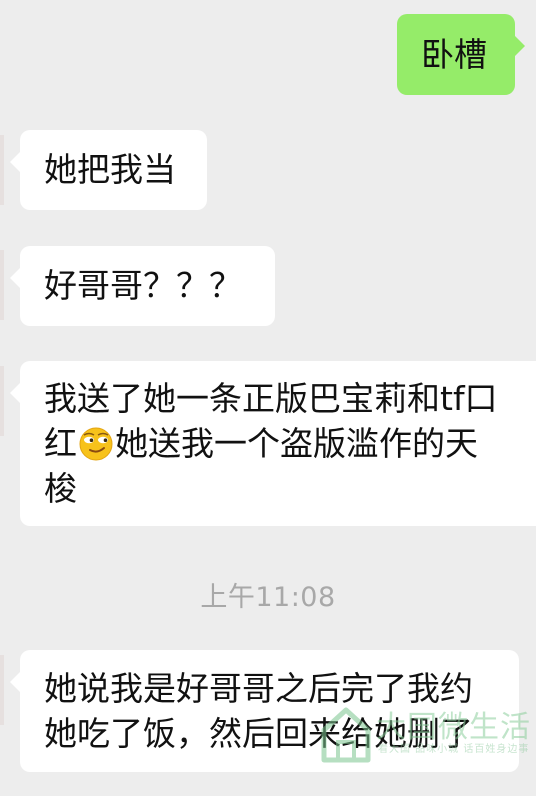  What do you see at coordinates (296, 443) in the screenshot?
I see `message-text: 她送我一个盗版滥作的天` at bounding box center [296, 443].